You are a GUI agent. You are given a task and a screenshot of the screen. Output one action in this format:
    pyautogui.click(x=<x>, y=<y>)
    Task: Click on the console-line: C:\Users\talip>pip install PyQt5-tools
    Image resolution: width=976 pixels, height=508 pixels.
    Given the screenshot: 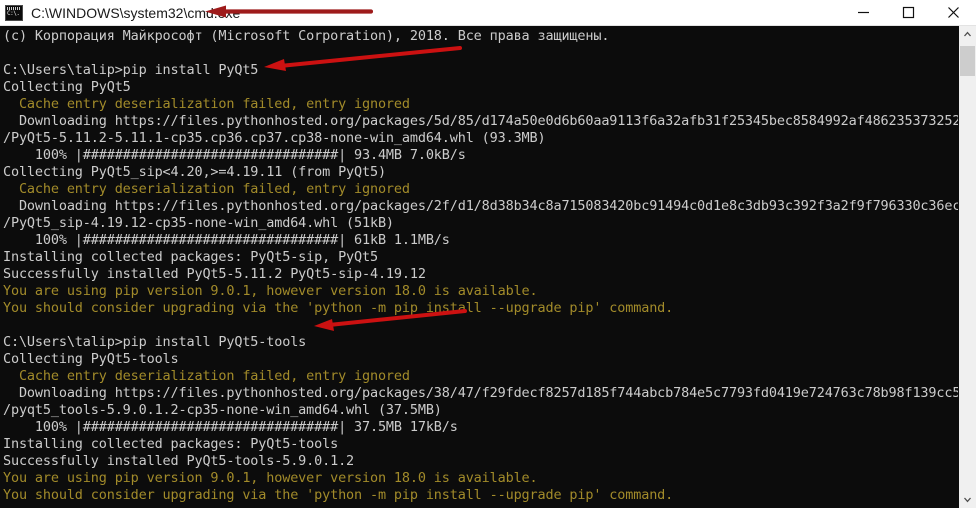 What is the action you would take?
    pyautogui.click(x=155, y=342)
    